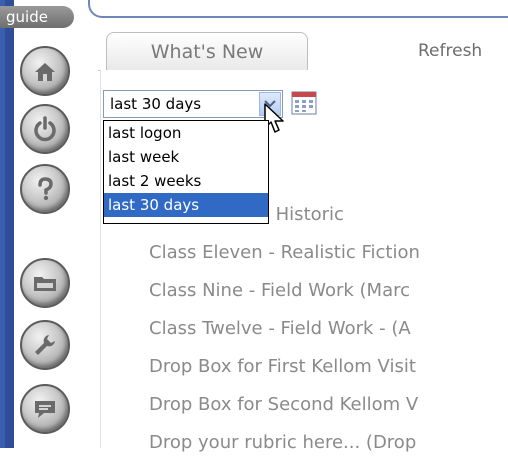 The height and width of the screenshot is (462, 508). Describe the element at coordinates (186, 205) in the screenshot. I see `option-last-30-days: last 30 days` at that location.